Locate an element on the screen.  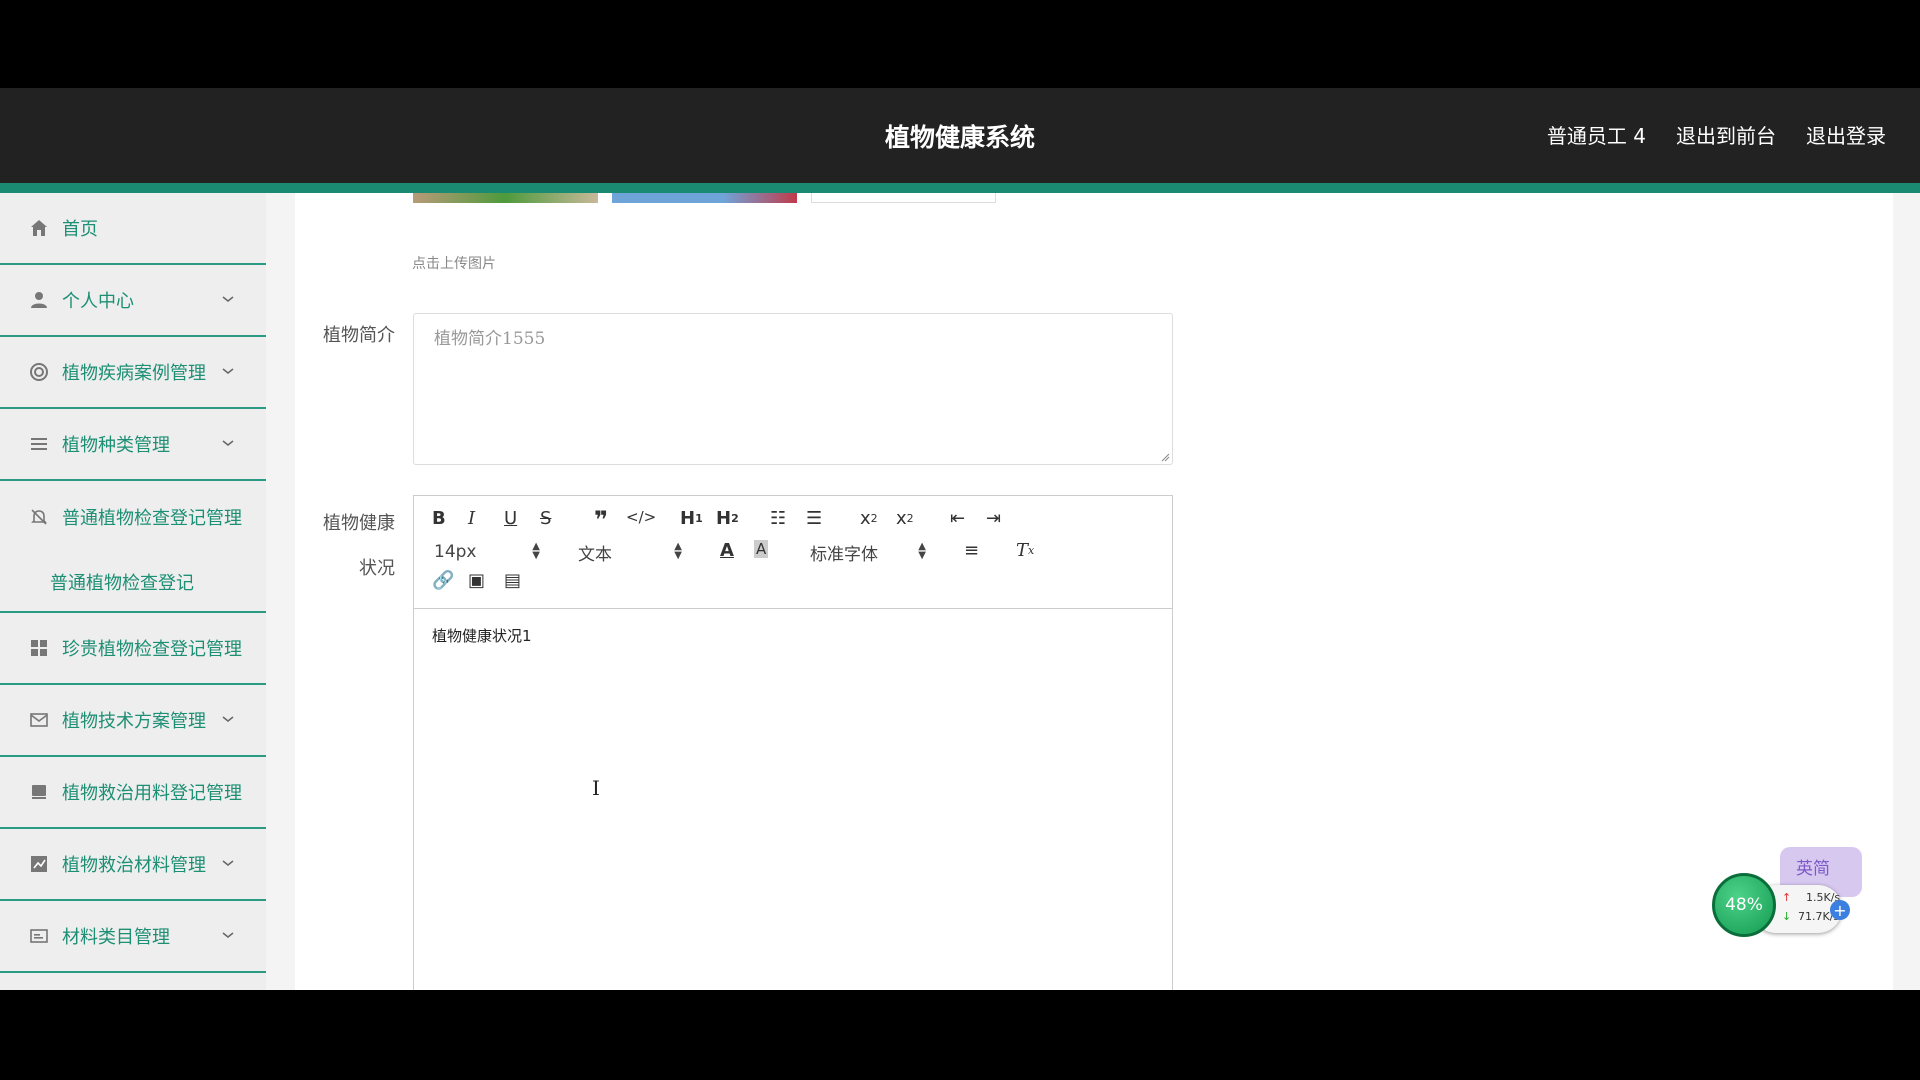
chart-icon is located at coordinates (39, 864).